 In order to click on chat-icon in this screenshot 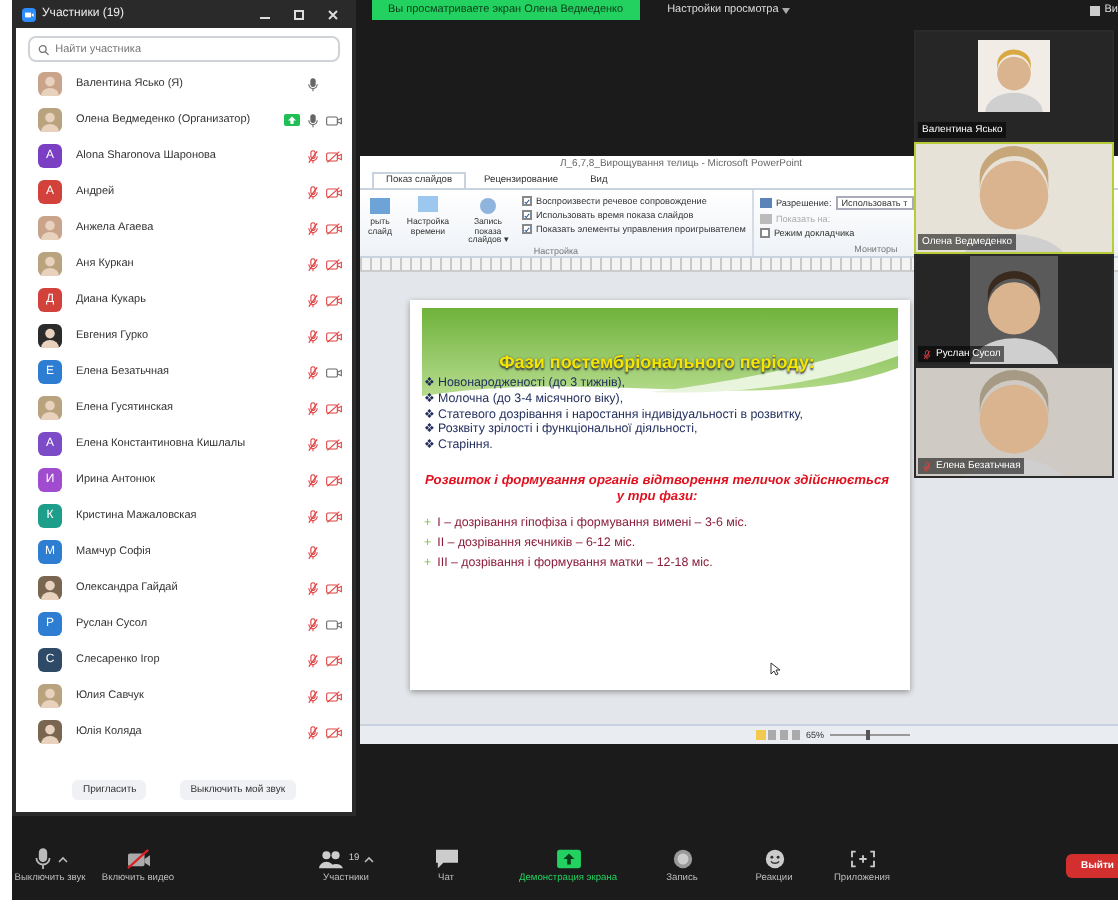, I will do `click(446, 859)`.